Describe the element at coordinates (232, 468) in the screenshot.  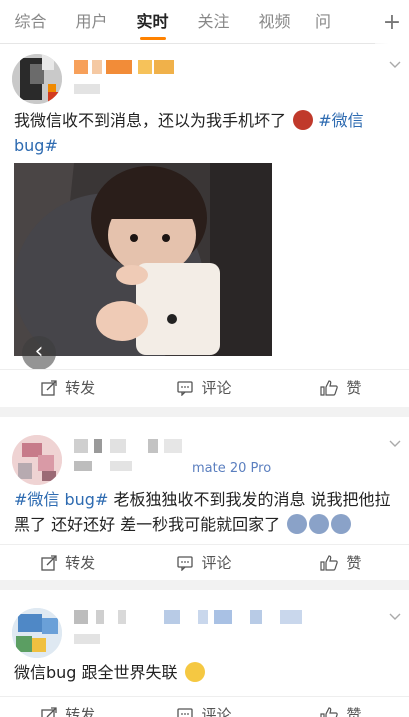
I see `device-label: mate 20 Pro` at that location.